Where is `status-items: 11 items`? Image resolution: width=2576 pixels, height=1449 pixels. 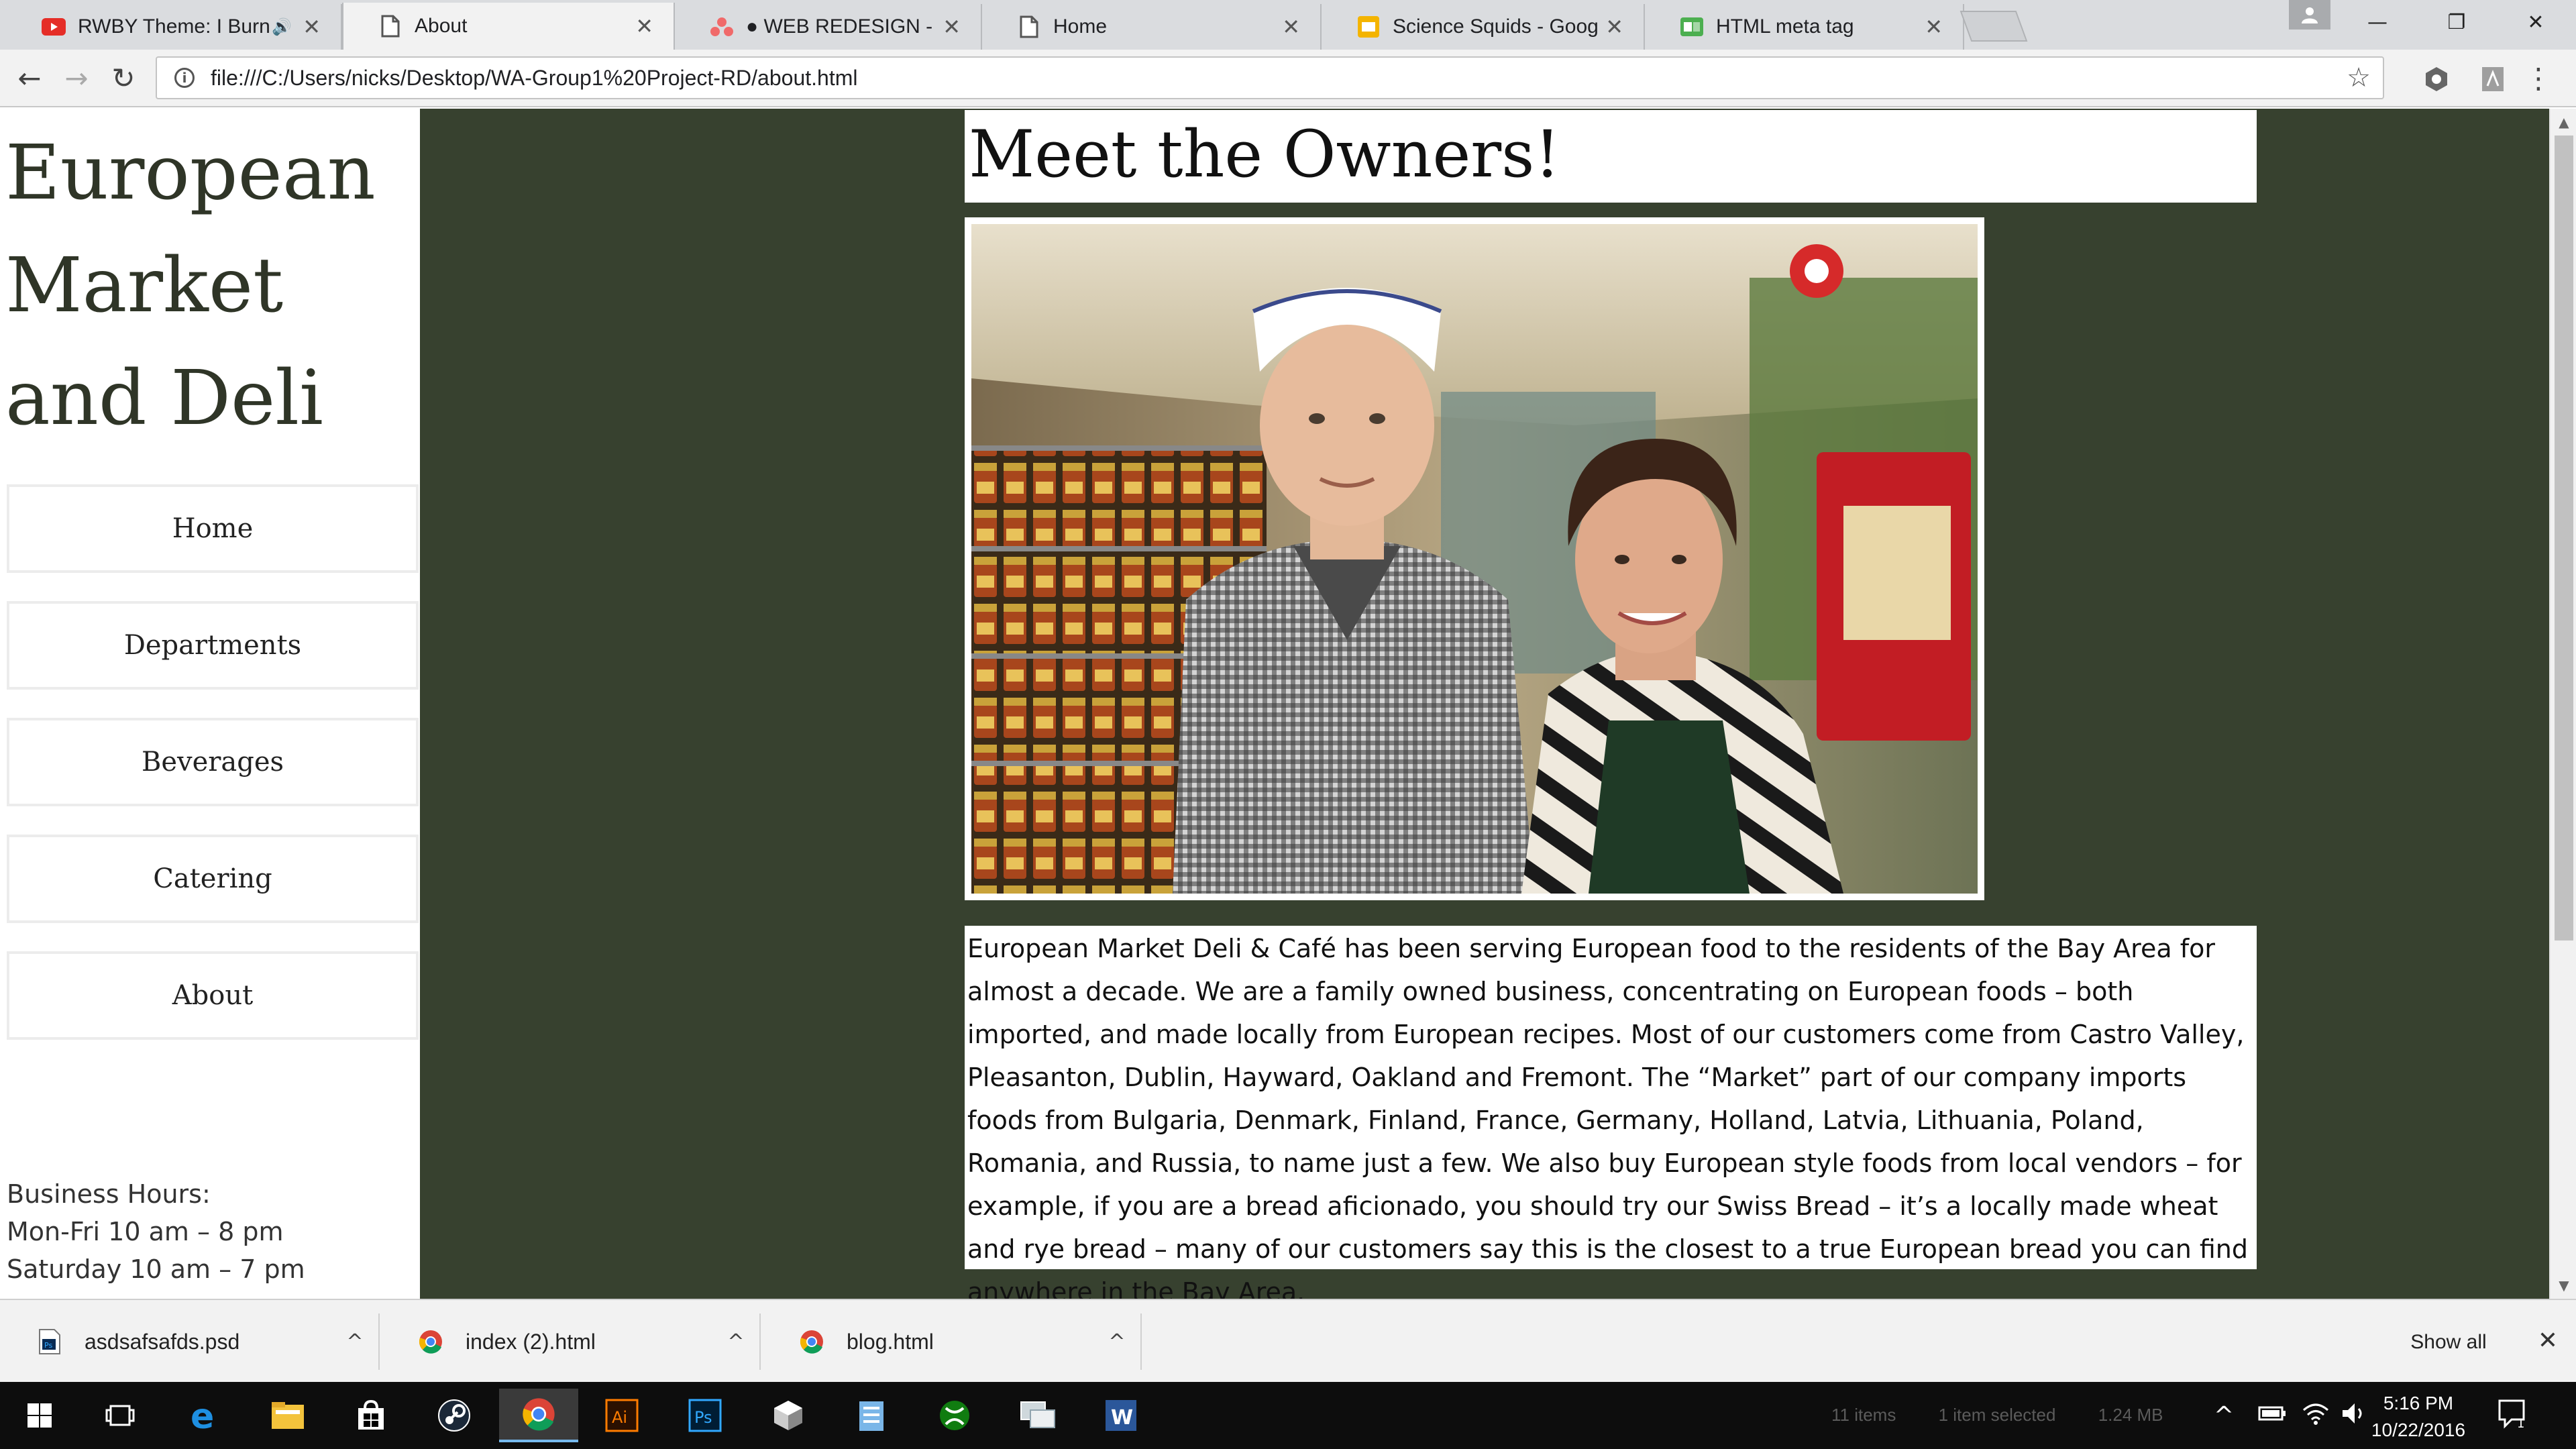
status-items: 11 items is located at coordinates (1863, 1415).